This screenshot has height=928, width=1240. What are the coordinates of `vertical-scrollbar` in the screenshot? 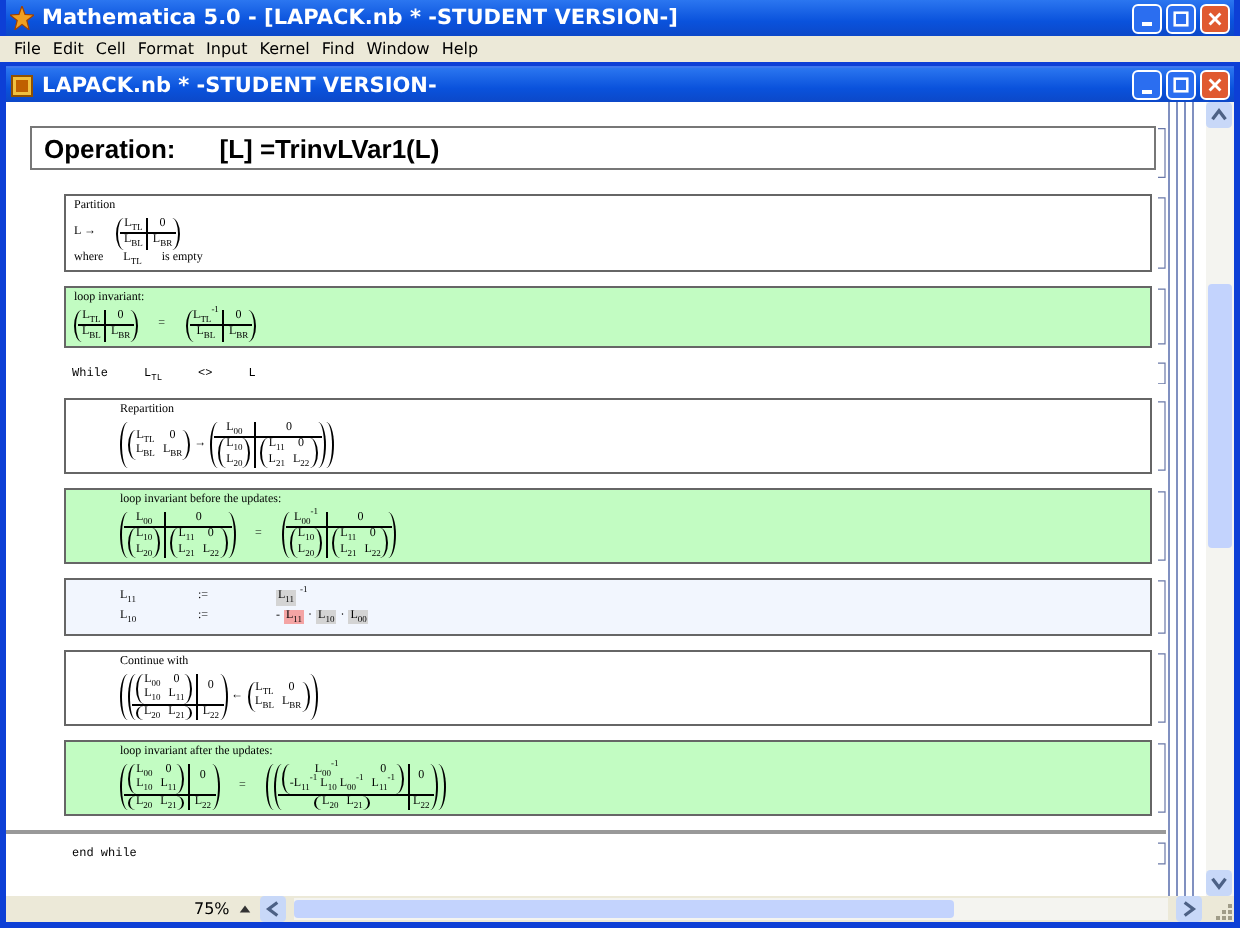 It's located at (1220, 499).